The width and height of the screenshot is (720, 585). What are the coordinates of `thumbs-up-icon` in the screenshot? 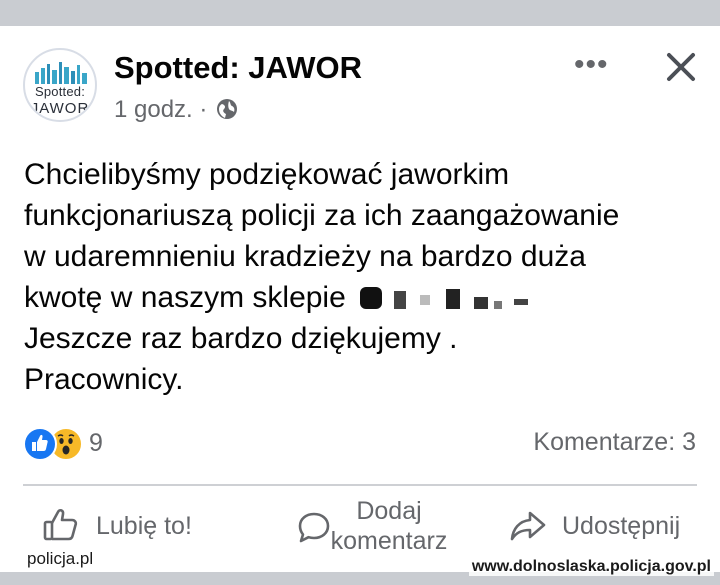 It's located at (60, 524).